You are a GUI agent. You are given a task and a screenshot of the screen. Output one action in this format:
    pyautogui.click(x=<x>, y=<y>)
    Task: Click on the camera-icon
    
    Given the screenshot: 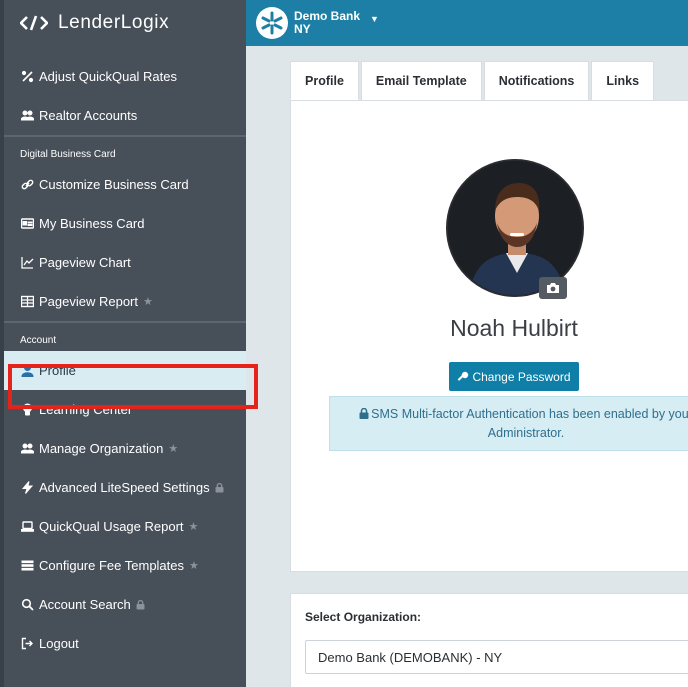 What is the action you would take?
    pyautogui.click(x=553, y=288)
    